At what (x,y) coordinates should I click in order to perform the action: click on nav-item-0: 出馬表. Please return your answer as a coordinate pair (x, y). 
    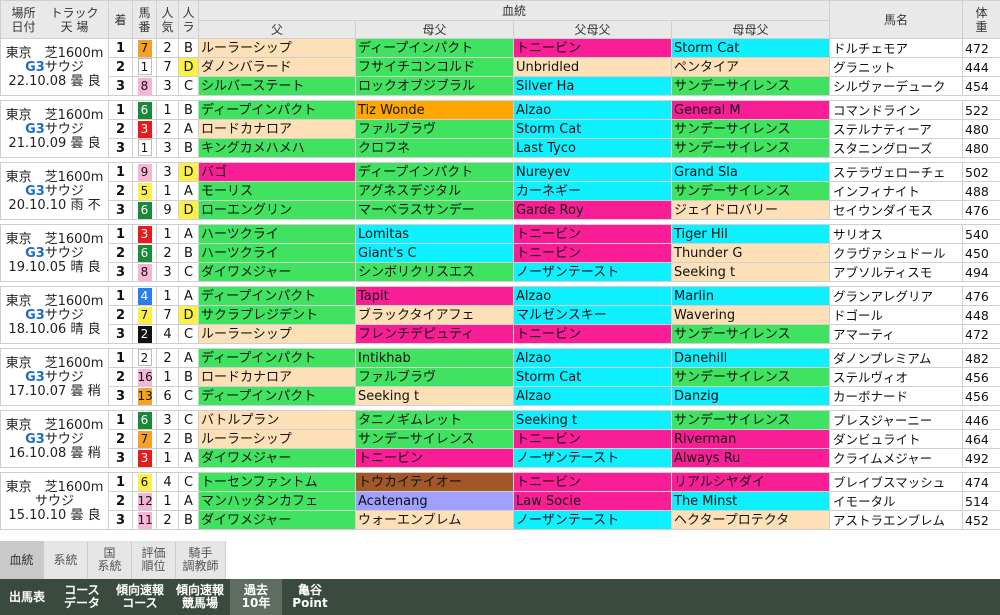
    Looking at the image, I should click on (27, 597).